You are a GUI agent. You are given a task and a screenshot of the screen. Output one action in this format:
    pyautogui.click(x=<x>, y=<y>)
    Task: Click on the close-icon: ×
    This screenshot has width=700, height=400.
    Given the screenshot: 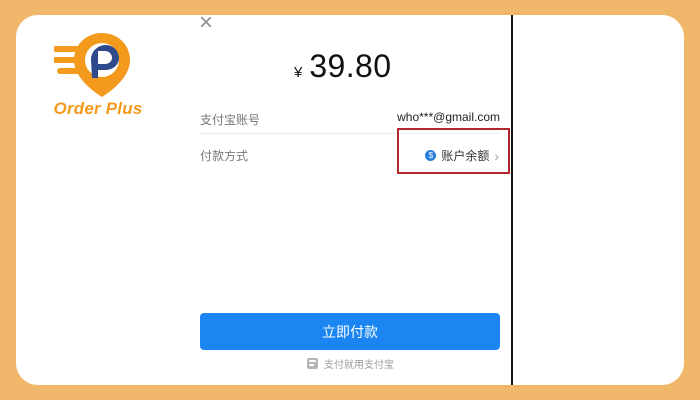 What is the action you would take?
    pyautogui.click(x=206, y=25)
    